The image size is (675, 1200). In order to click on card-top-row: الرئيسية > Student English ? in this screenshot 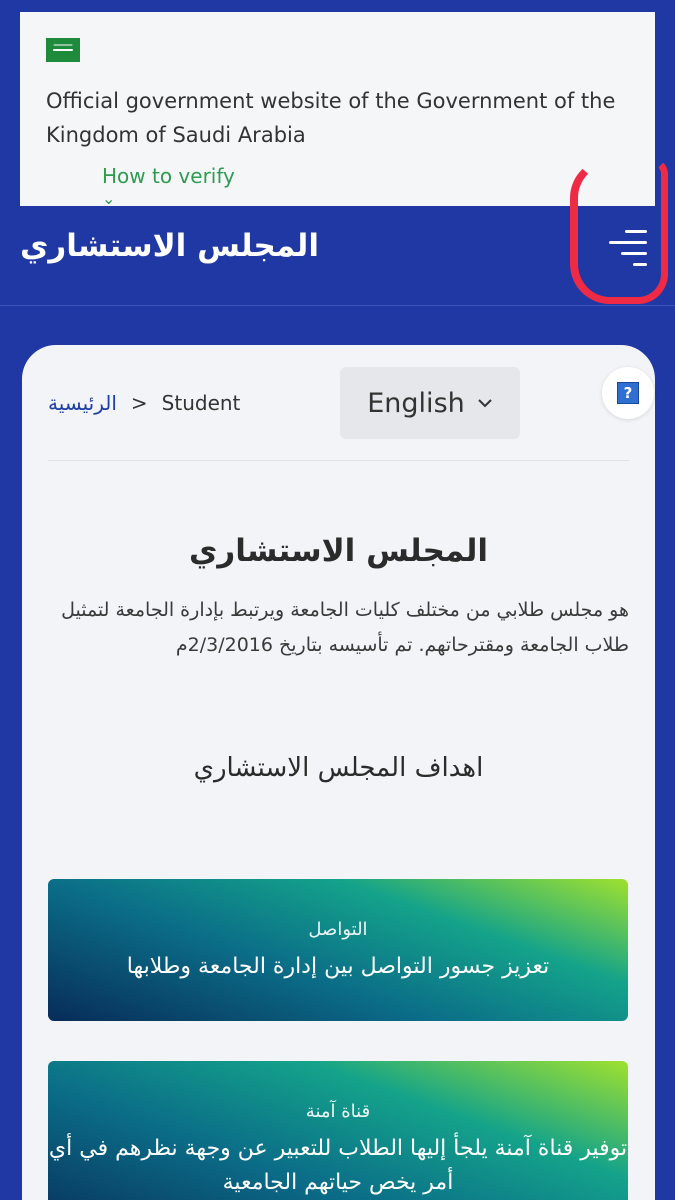, I will do `click(351, 403)`.